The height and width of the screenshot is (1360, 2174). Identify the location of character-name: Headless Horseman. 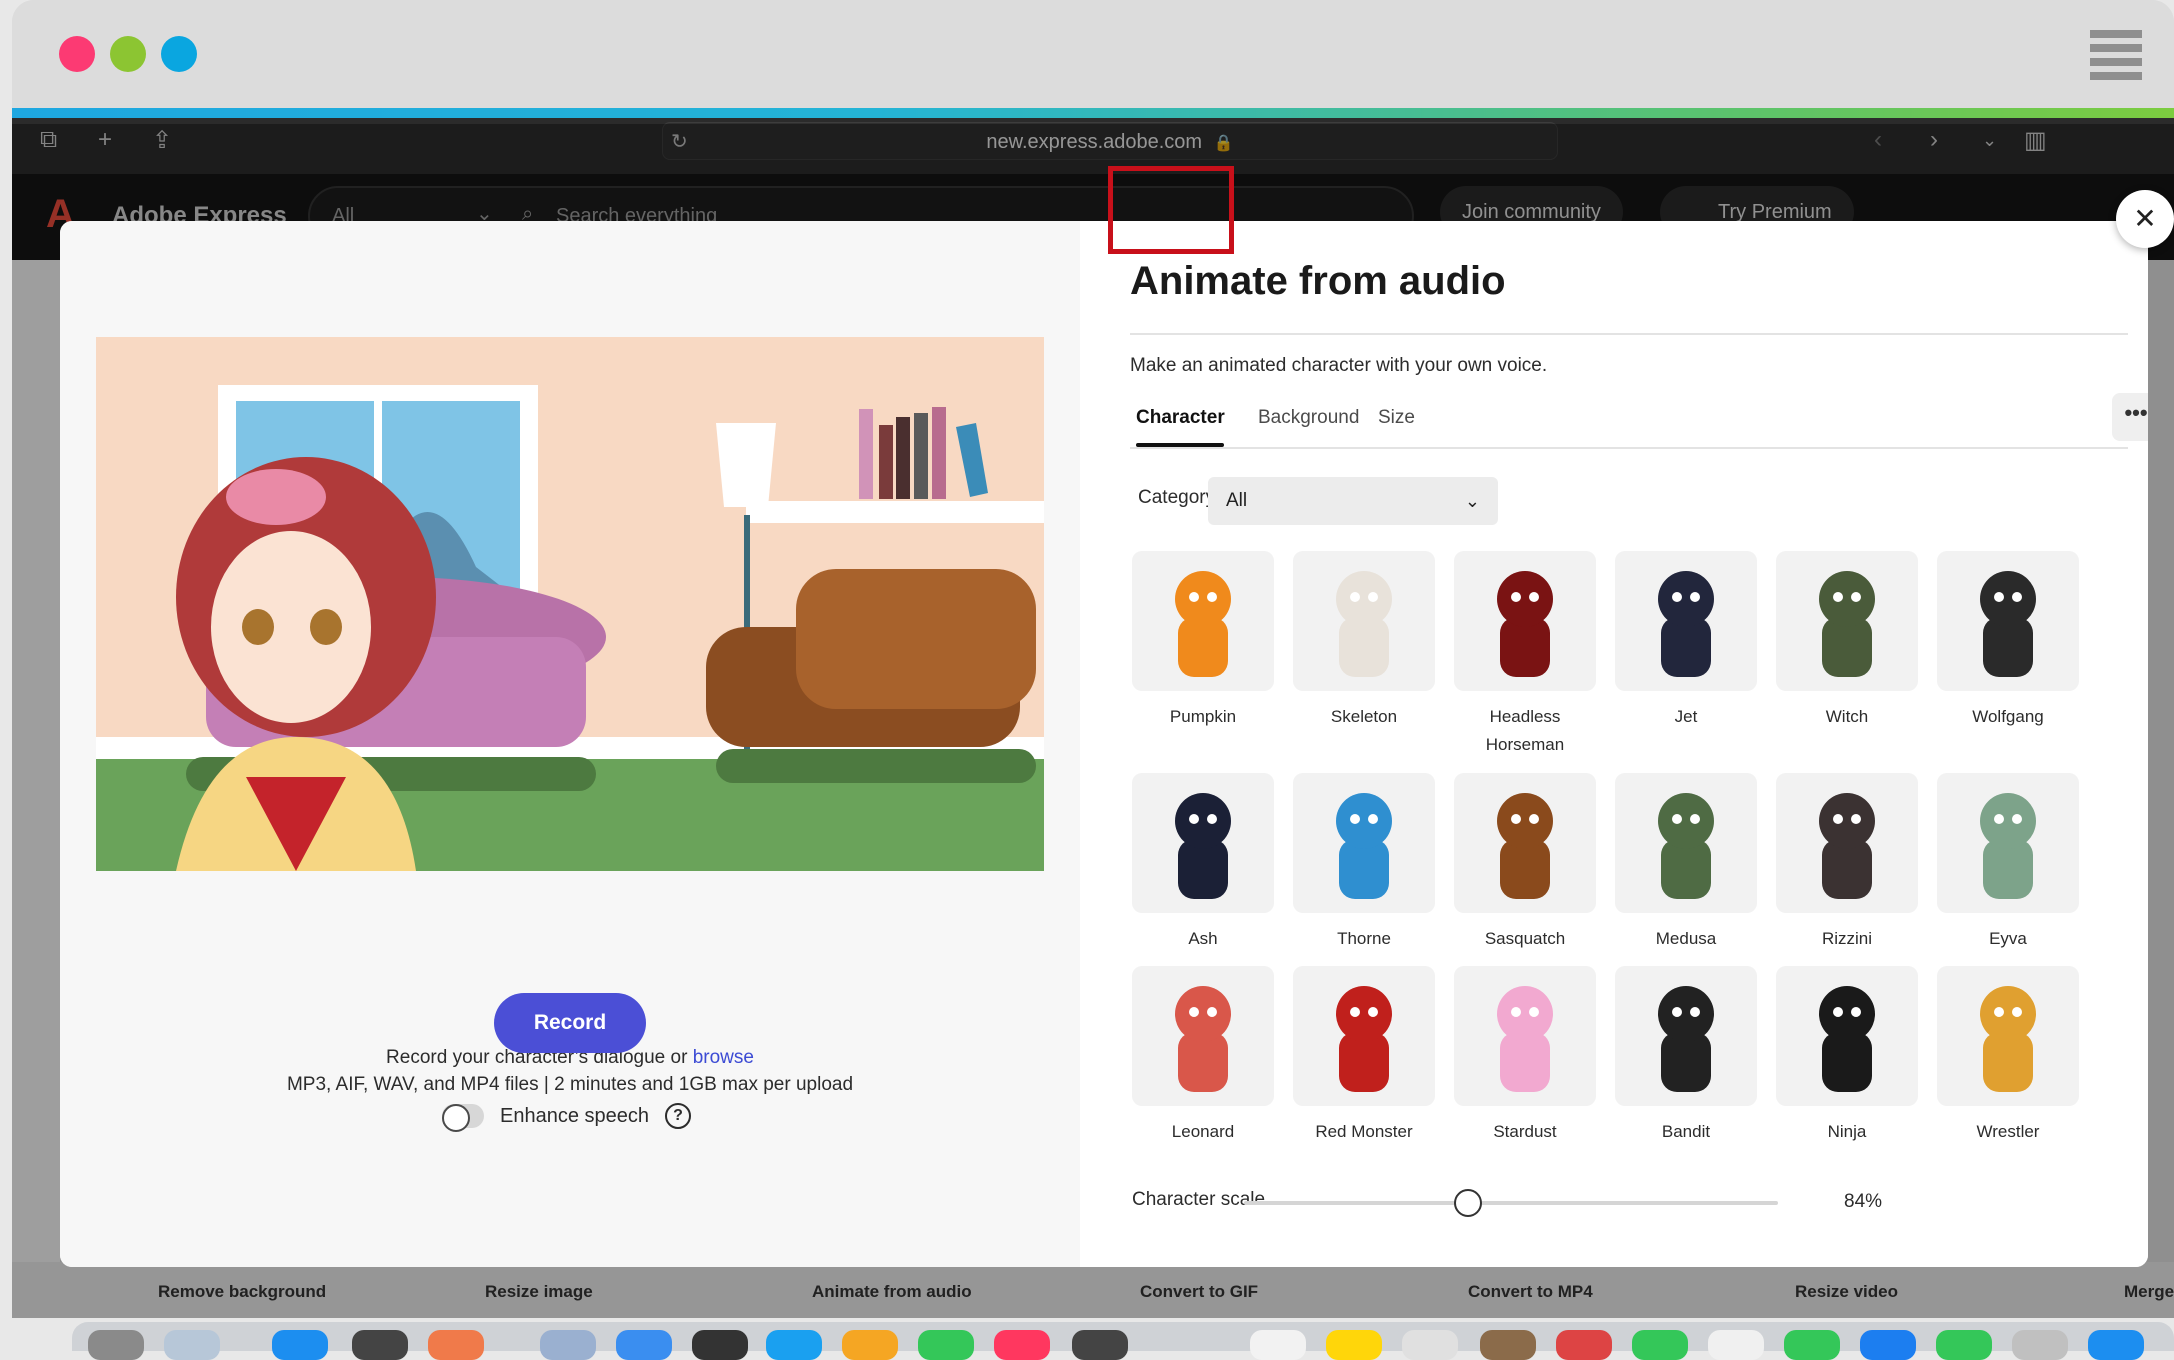
(1525, 730).